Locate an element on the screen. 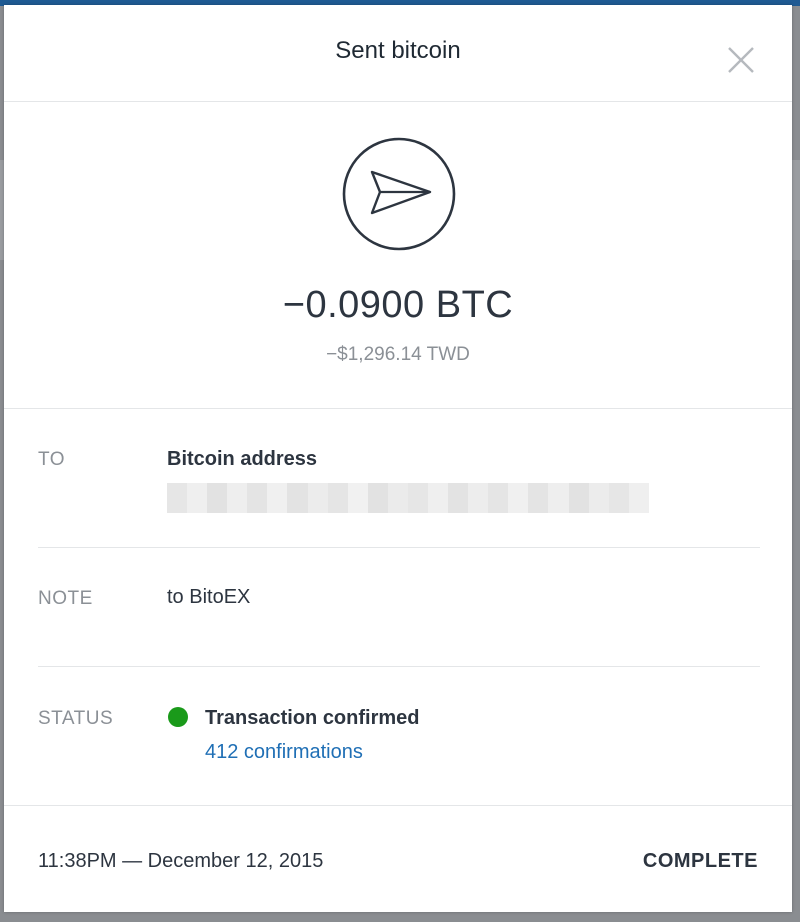 This screenshot has width=800, height=922. to-label: TO is located at coordinates (52, 459).